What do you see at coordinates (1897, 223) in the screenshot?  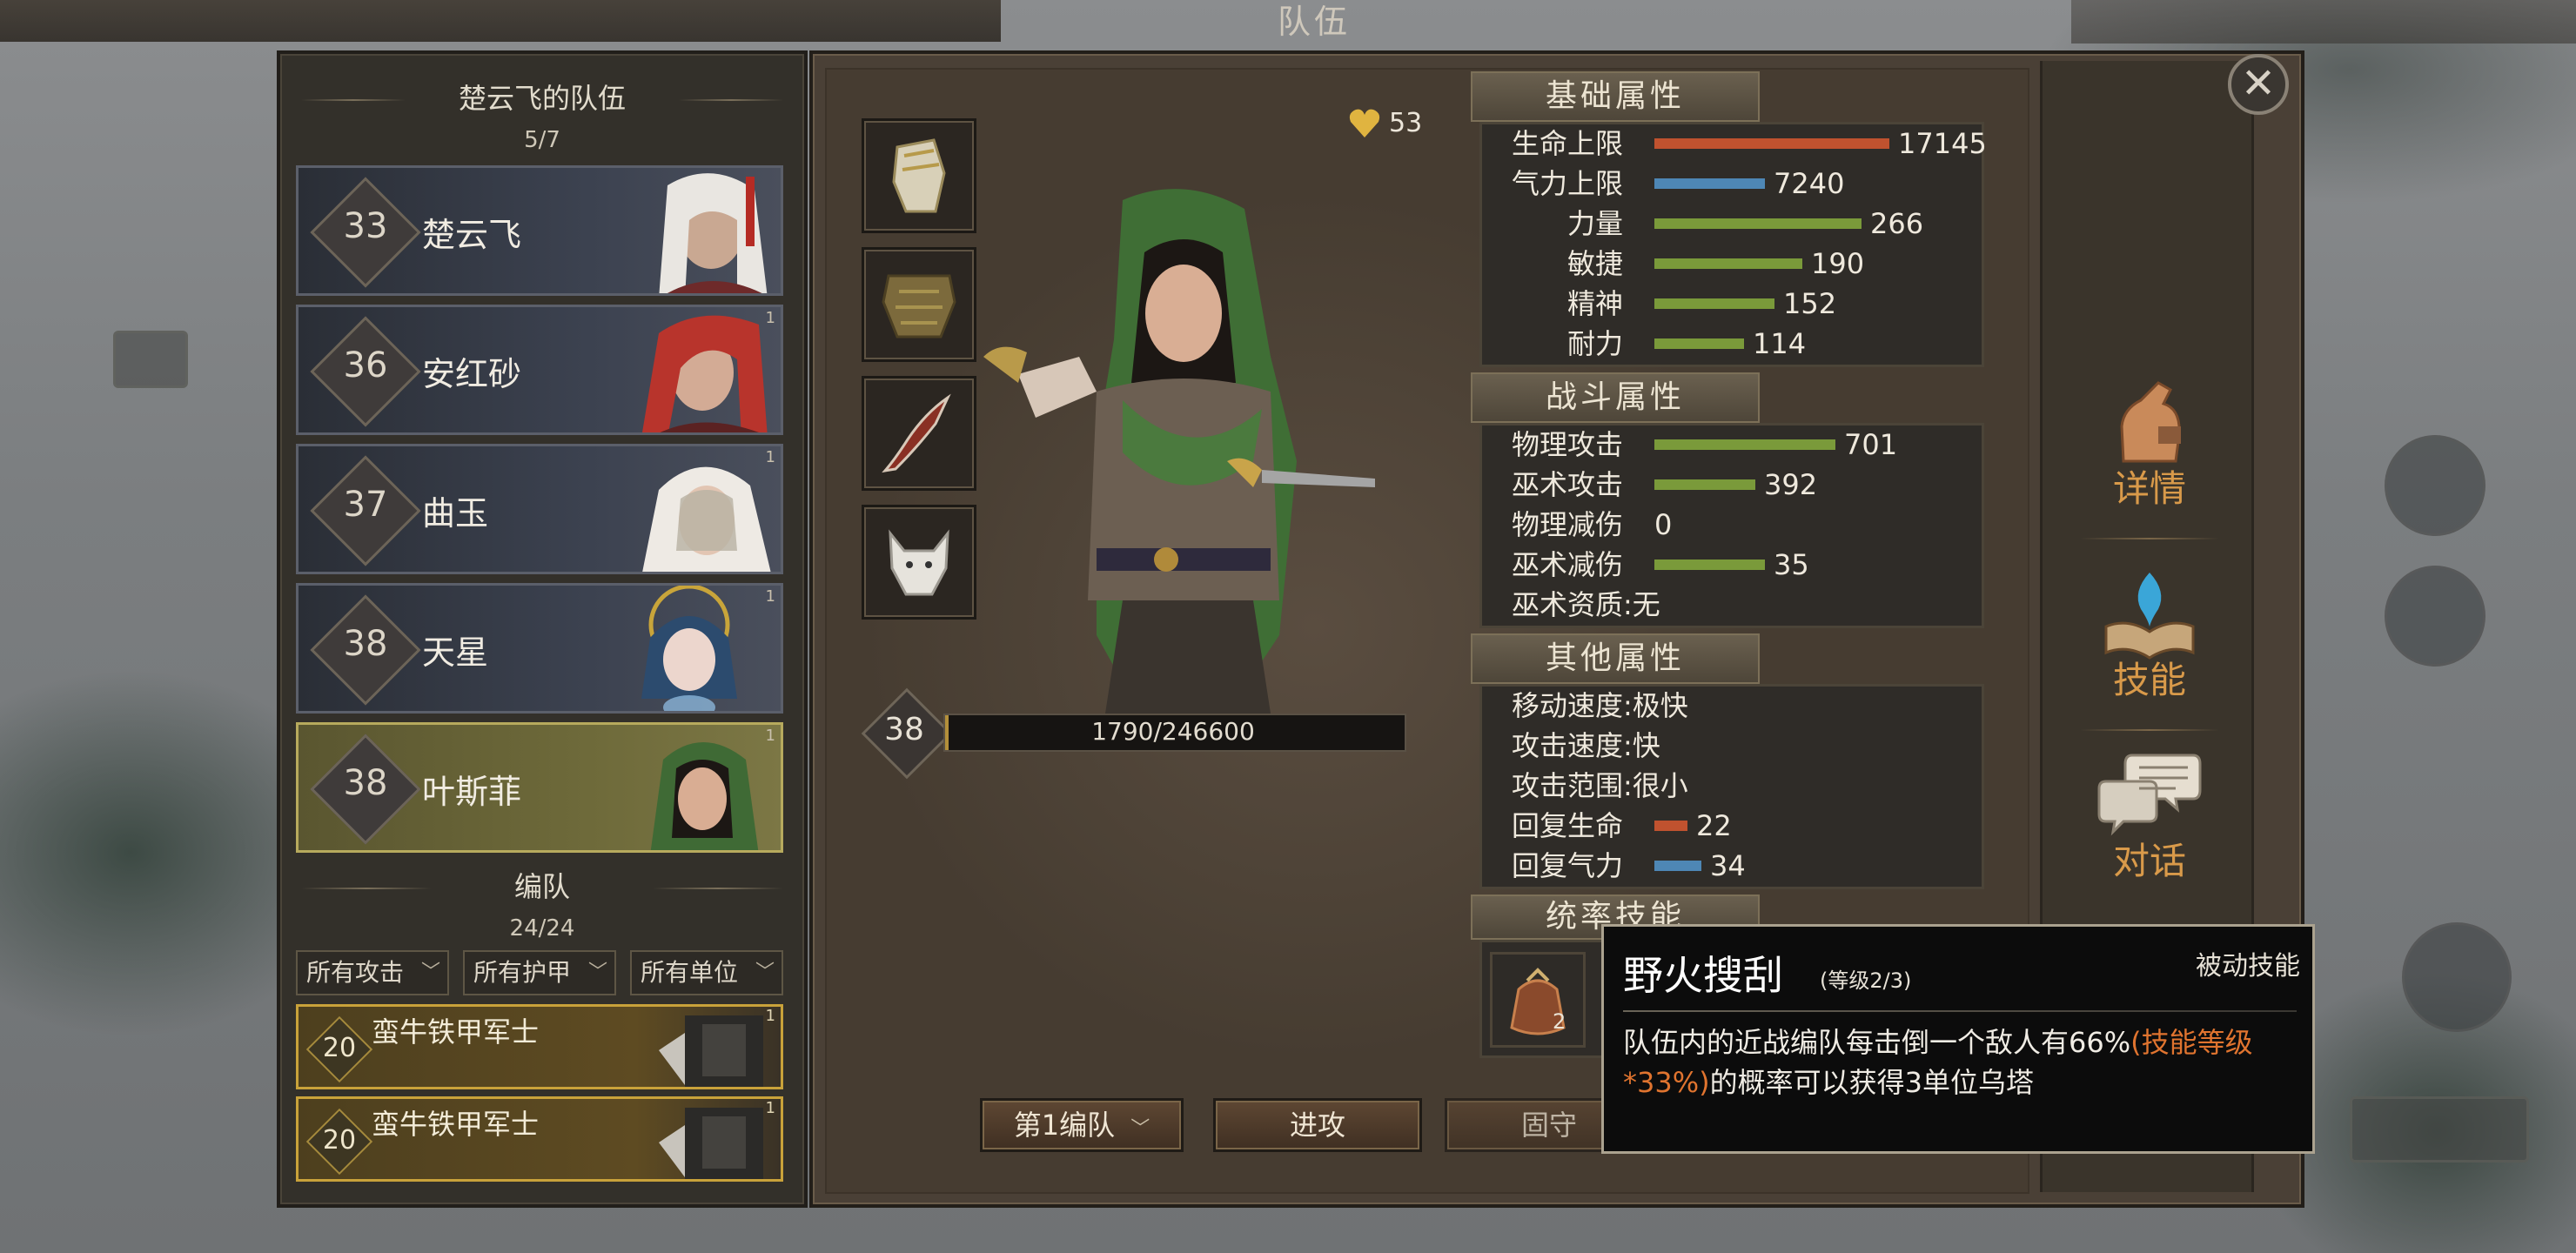 I see `stat-value: 266` at bounding box center [1897, 223].